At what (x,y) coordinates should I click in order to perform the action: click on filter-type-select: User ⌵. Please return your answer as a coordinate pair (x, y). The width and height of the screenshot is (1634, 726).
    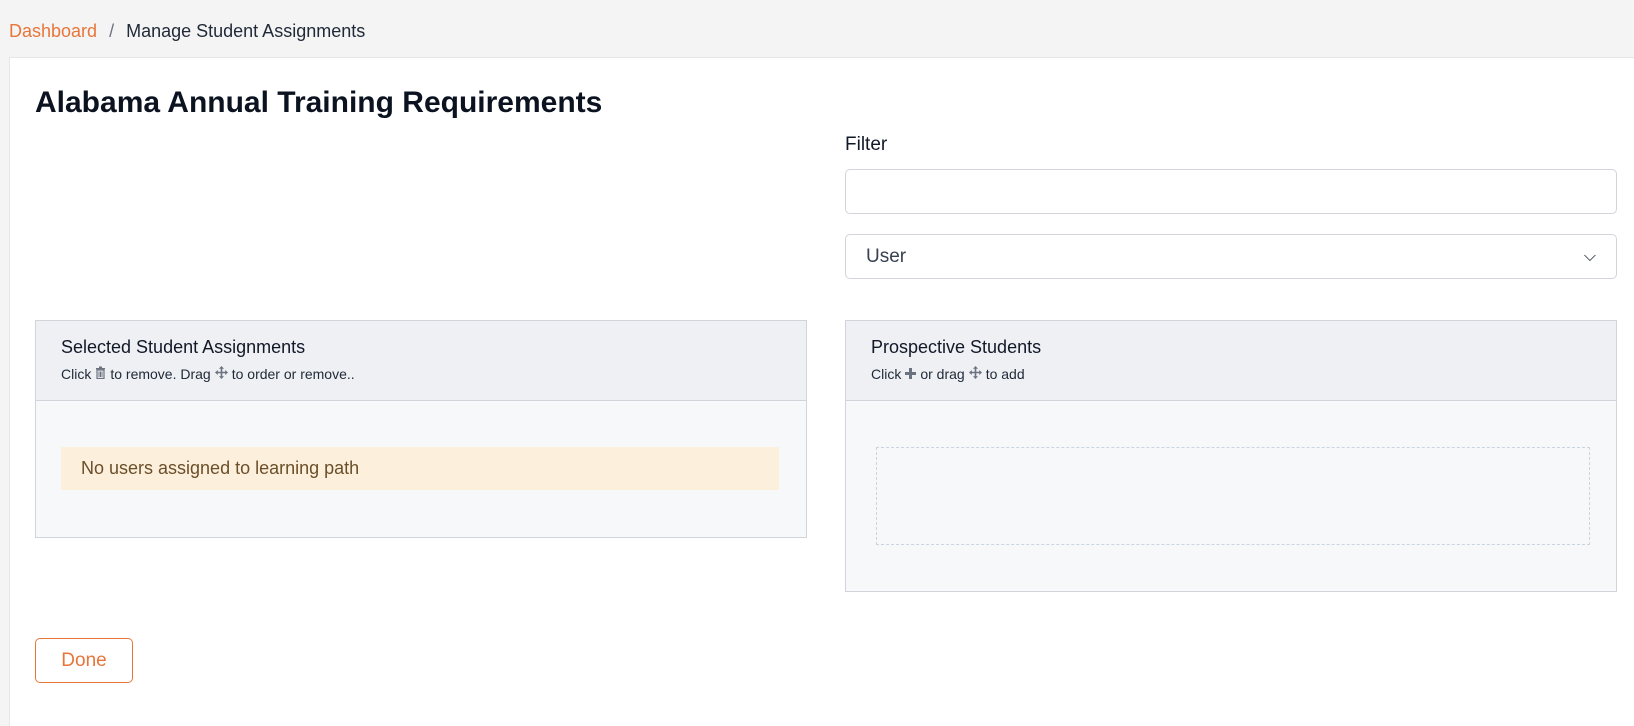
    Looking at the image, I should click on (1231, 256).